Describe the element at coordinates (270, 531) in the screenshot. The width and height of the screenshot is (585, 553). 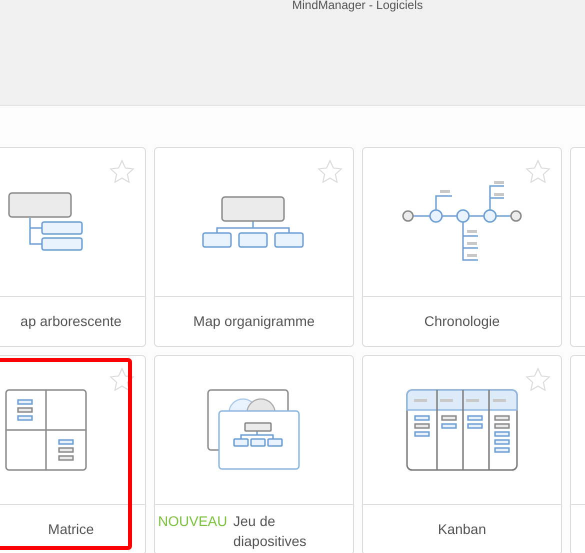
I see `template-title: Jeu de diapositives` at that location.